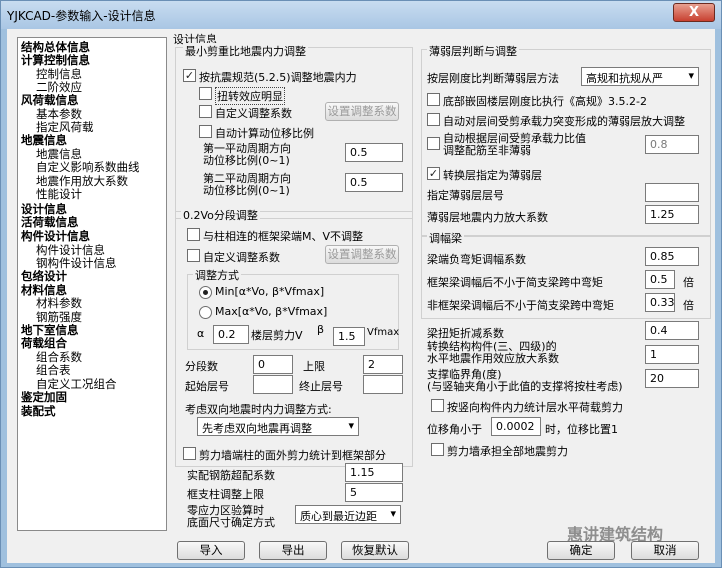 Image resolution: width=722 pixels, height=568 pixels. What do you see at coordinates (520, 305) in the screenshot?
I see `nonframe-label: 非框架梁调幅后不小于简支梁跨中弯矩` at bounding box center [520, 305].